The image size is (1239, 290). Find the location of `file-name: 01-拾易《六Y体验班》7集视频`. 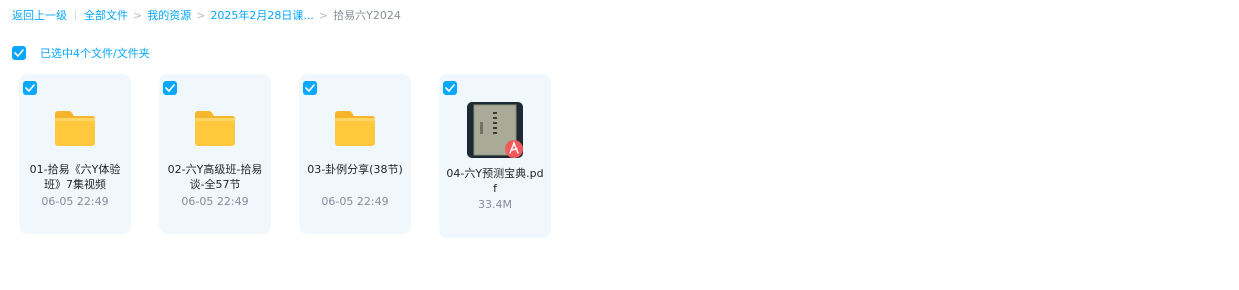

file-name: 01-拾易《六Y体验班》7集视频 is located at coordinates (75, 177).